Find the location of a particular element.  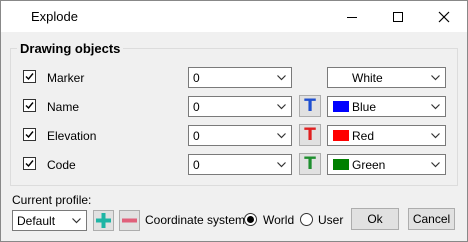

marker-color-label: White is located at coordinates (367, 78).